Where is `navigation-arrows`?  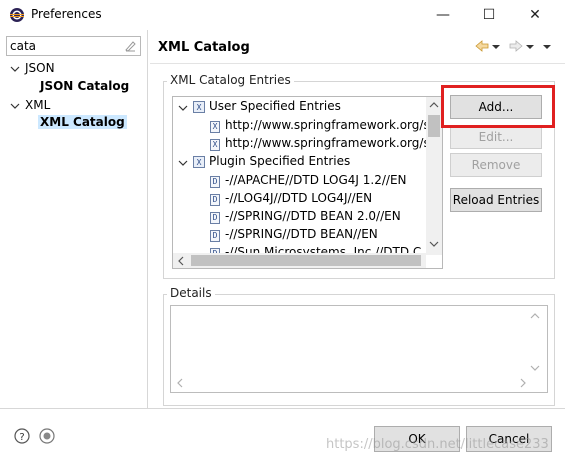
navigation-arrows is located at coordinates (513, 46).